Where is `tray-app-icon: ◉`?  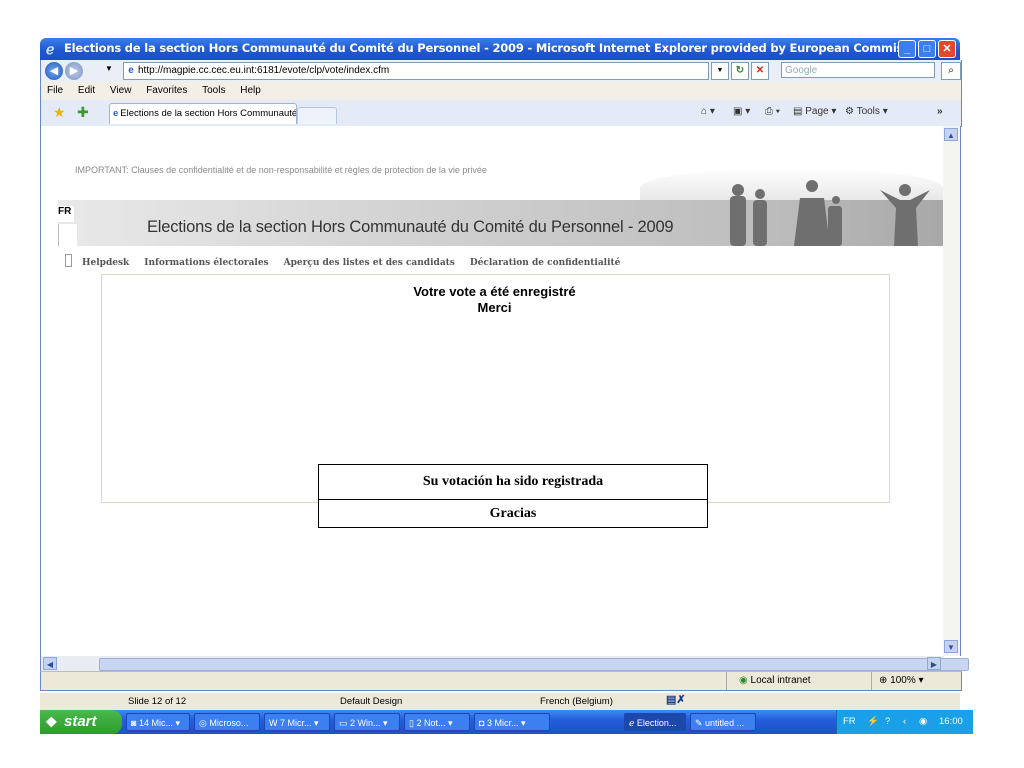
tray-app-icon: ◉ is located at coordinates (923, 722).